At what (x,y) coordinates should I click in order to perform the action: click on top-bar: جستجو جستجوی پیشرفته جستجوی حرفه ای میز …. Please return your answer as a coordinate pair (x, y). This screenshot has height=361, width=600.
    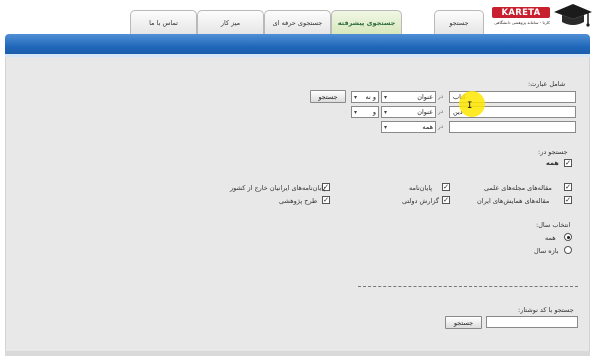
    Looking at the image, I should click on (300, 17).